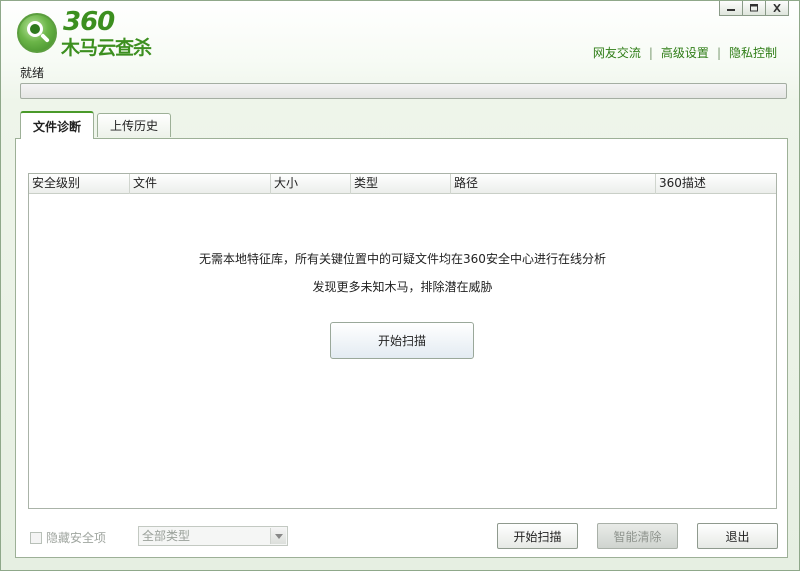  What do you see at coordinates (278, 536) in the screenshot?
I see `chevron-down-icon` at bounding box center [278, 536].